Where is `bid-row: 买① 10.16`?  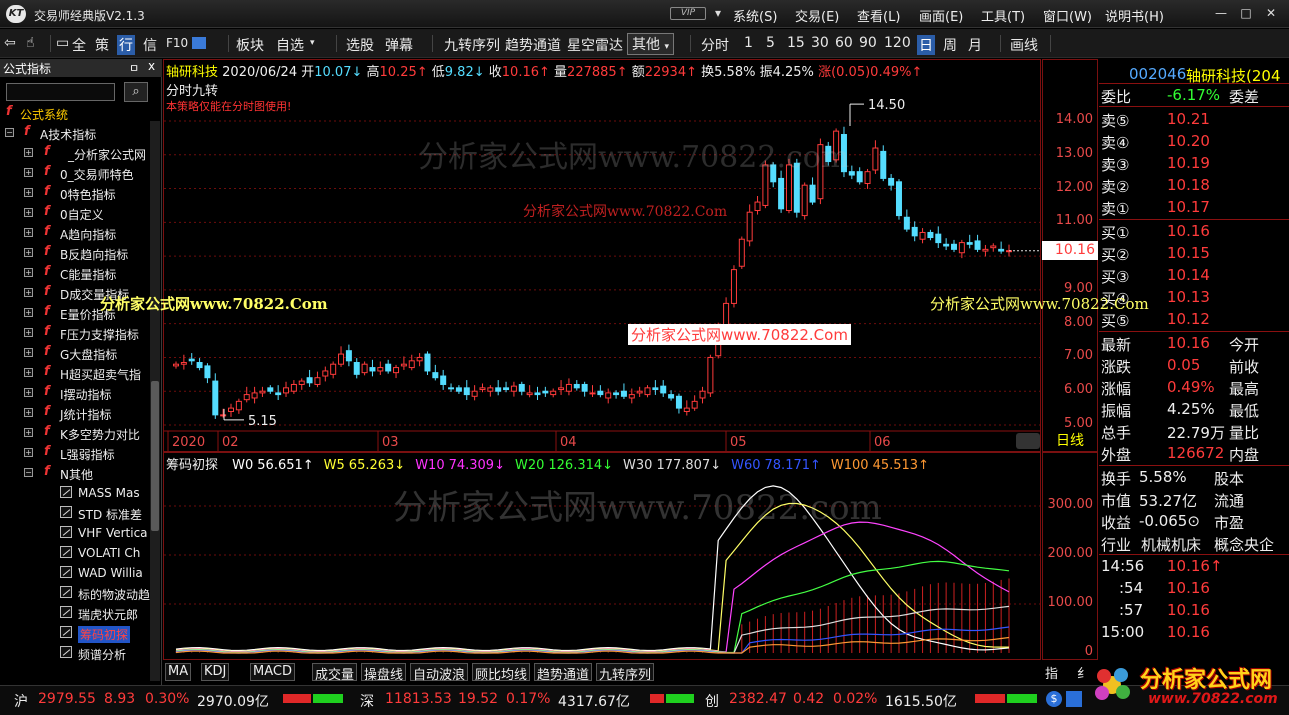
bid-row: 买① 10.16 is located at coordinates (1194, 231).